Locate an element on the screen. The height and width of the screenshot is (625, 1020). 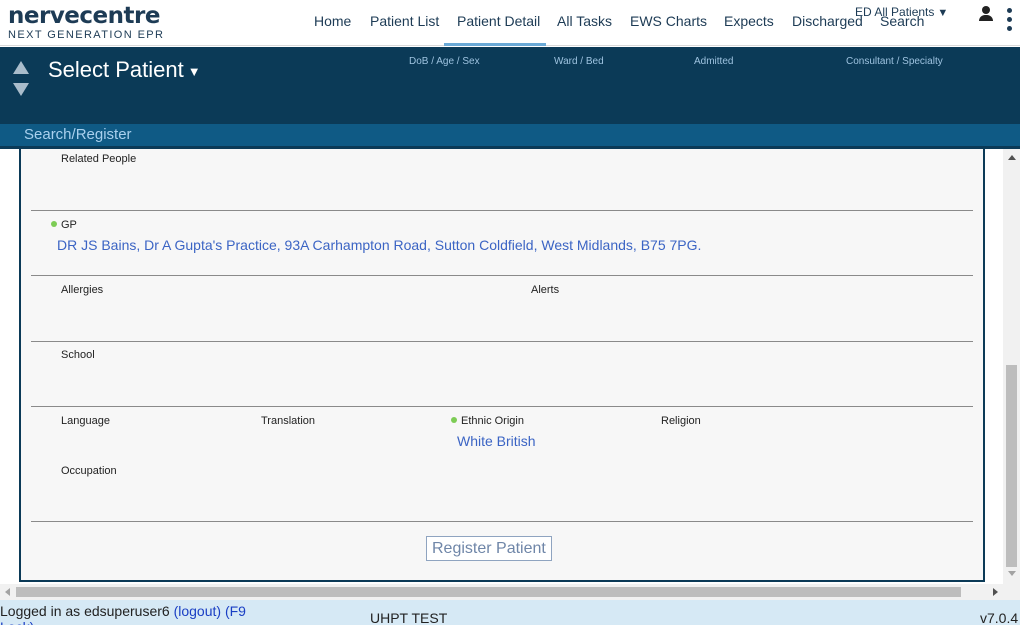
register-patient-button: Register Patient is located at coordinates (489, 548).